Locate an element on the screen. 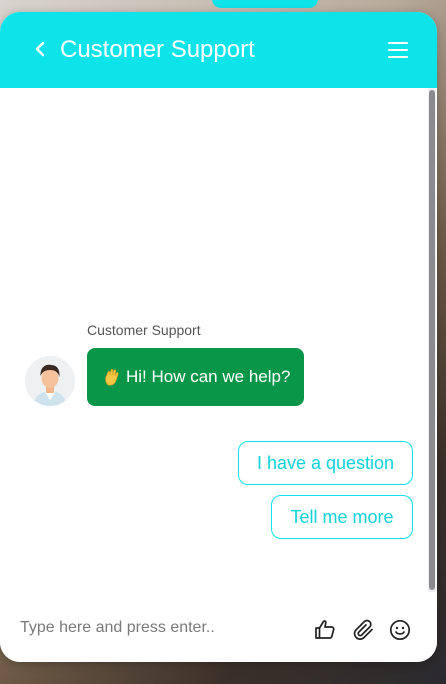 The height and width of the screenshot is (684, 446). attach-button is located at coordinates (364, 630).